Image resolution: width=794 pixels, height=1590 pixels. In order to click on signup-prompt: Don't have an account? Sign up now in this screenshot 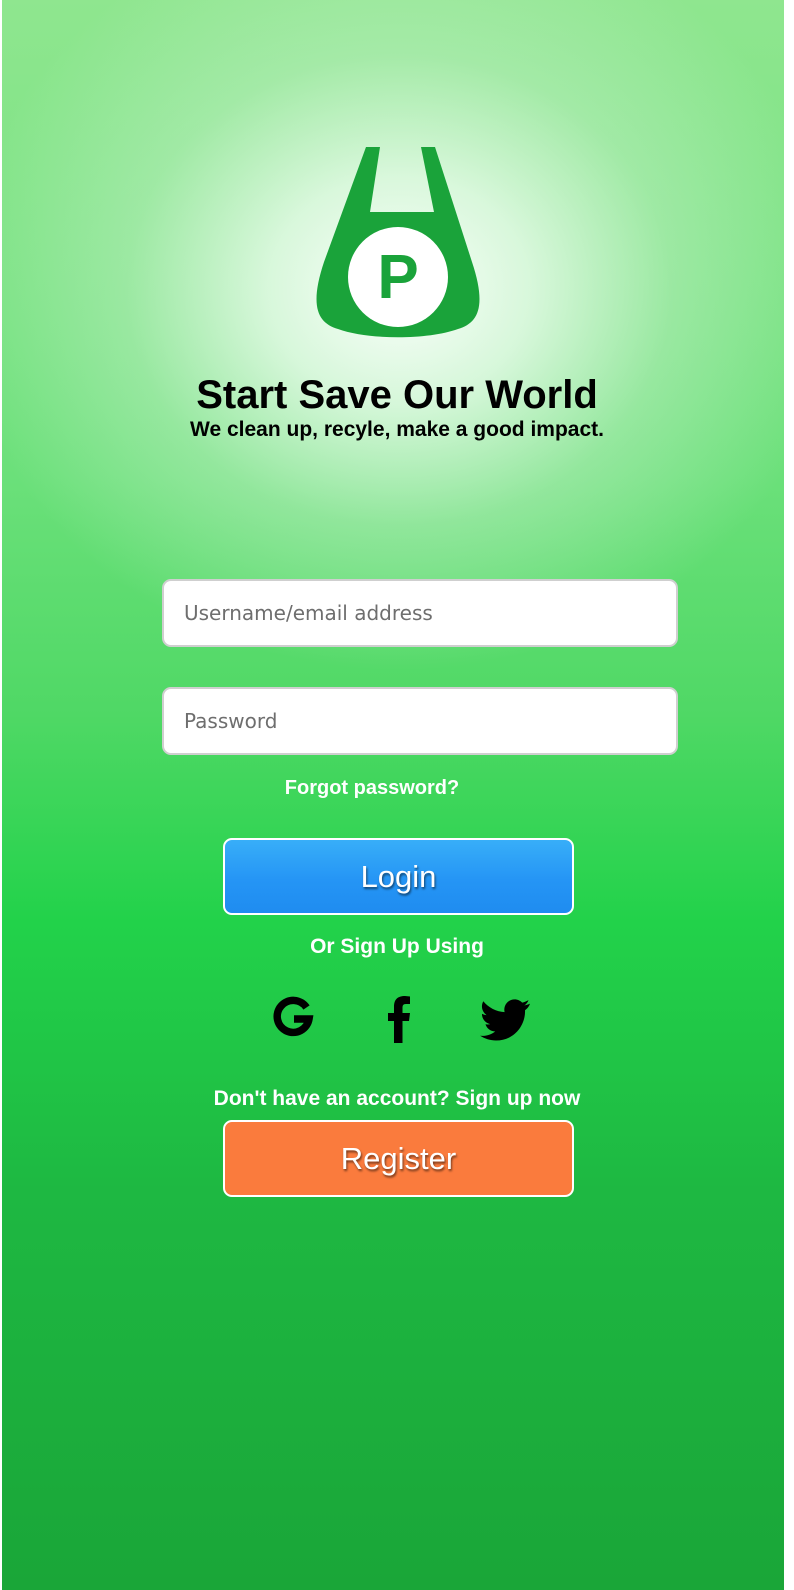, I will do `click(397, 1098)`.